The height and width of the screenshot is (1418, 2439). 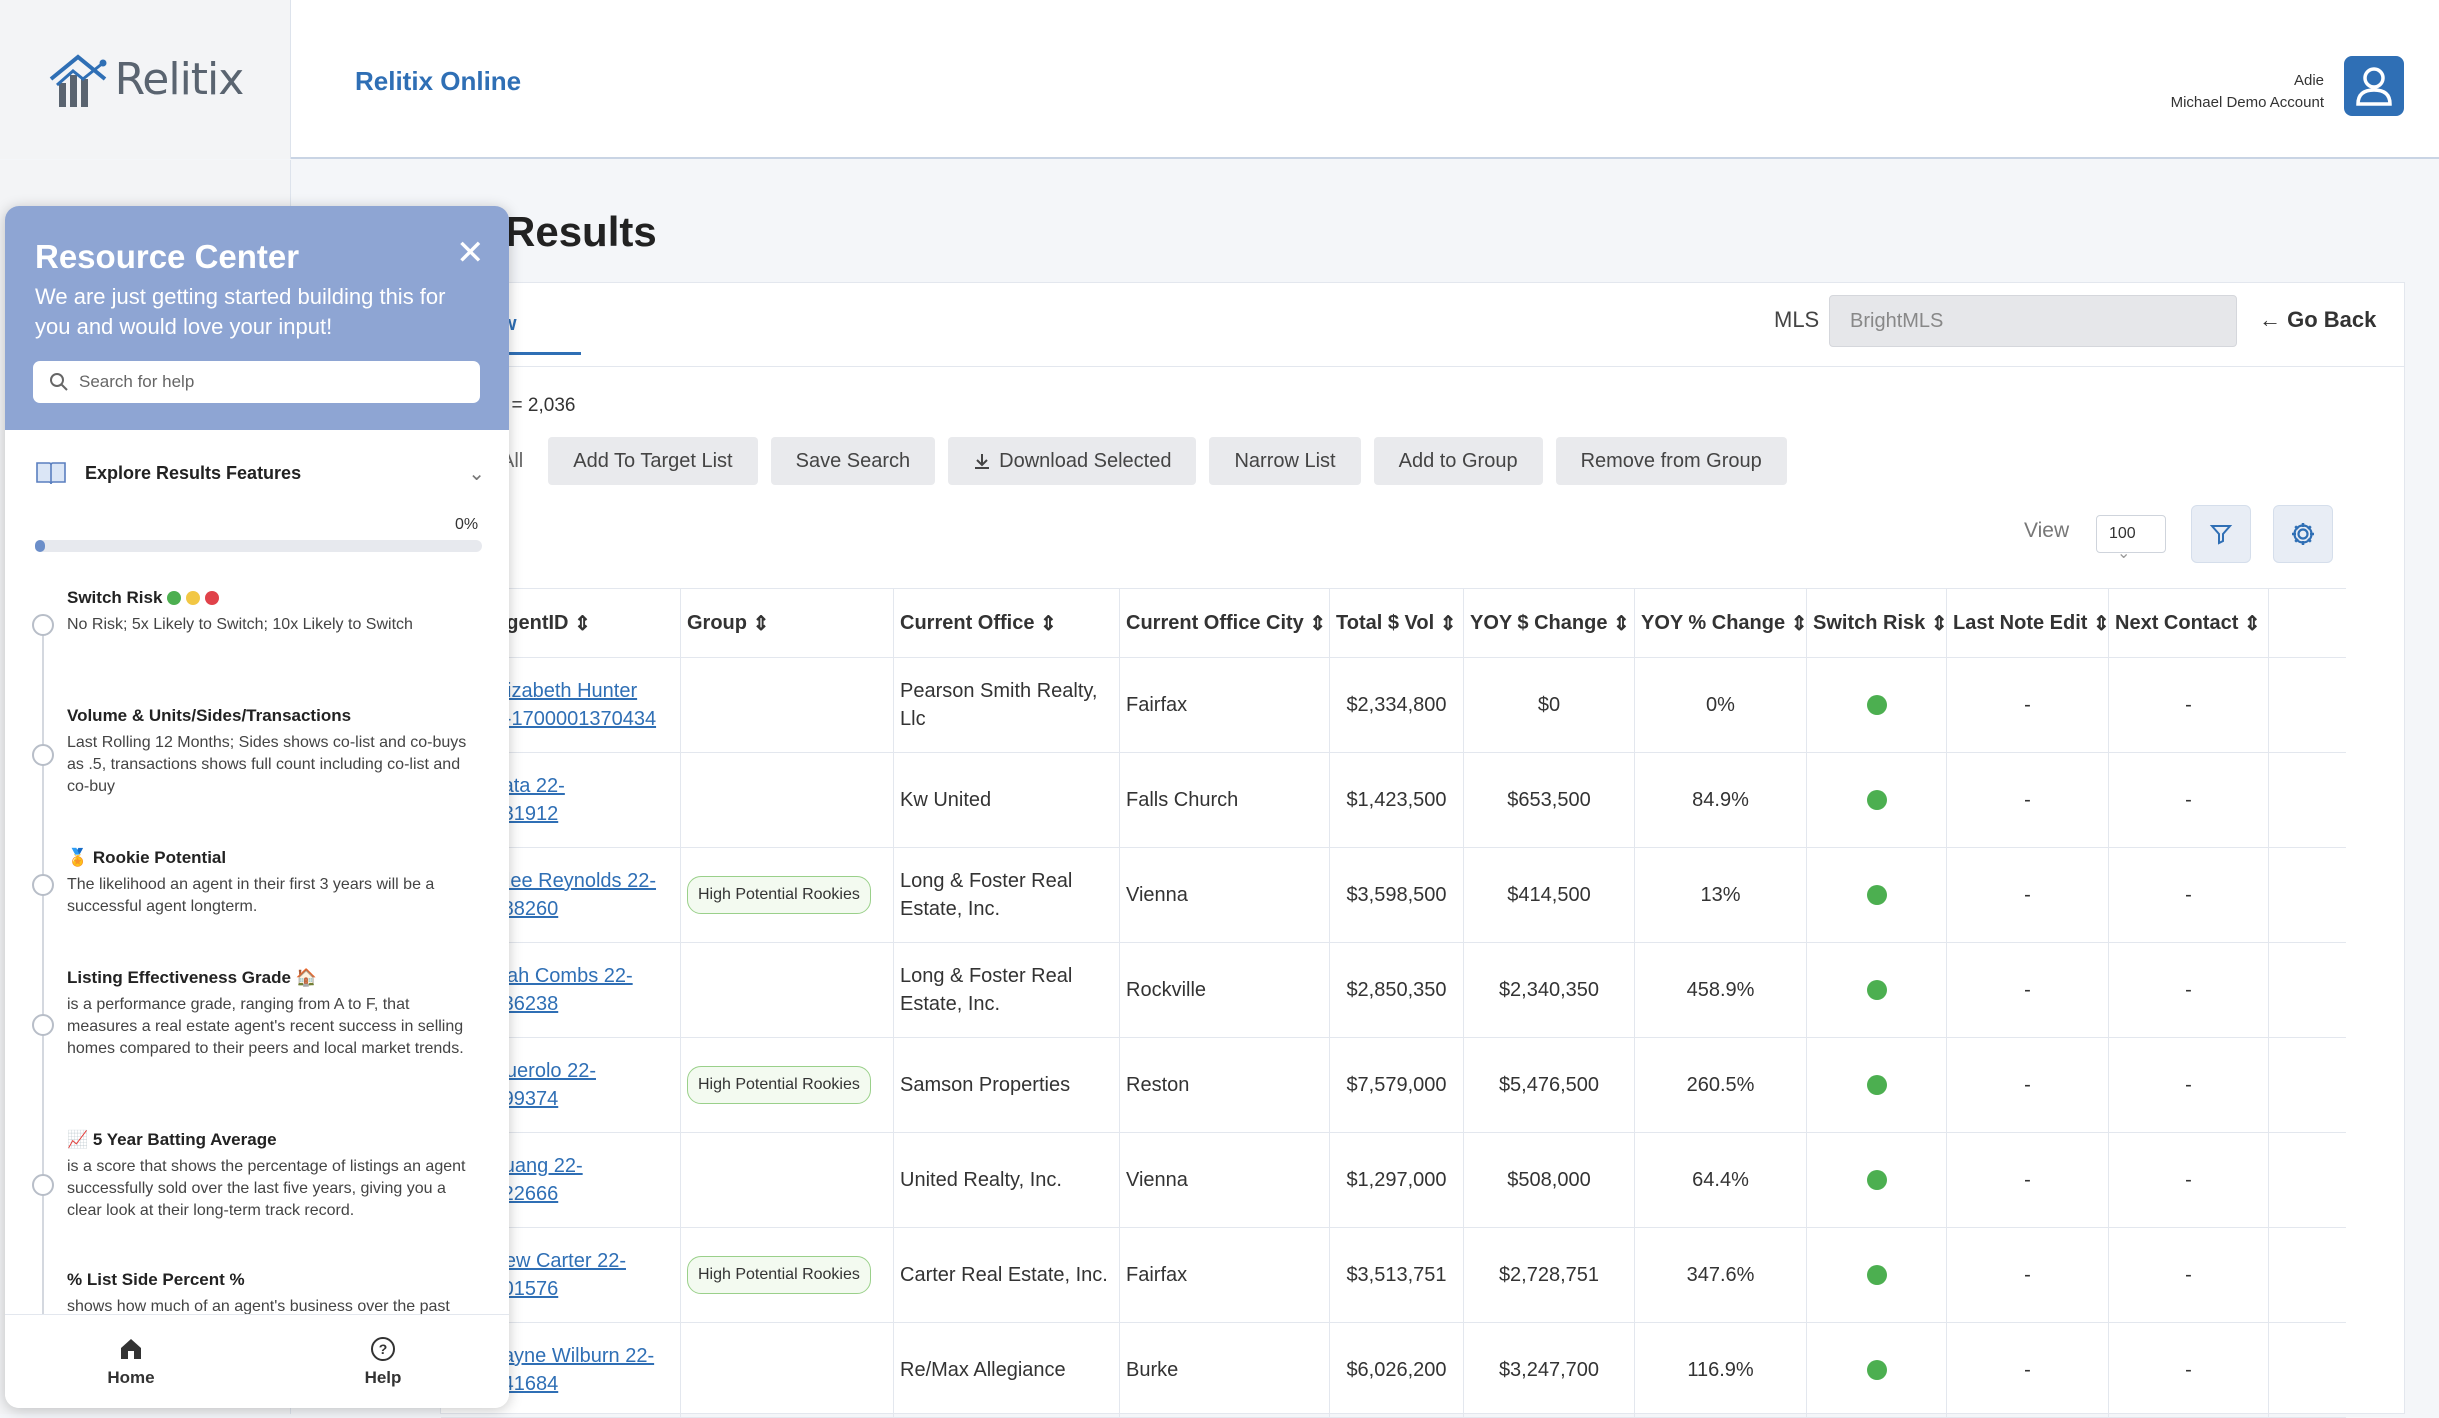 What do you see at coordinates (1721, 990) in the screenshot?
I see `yoy-percent-cell: 458.9%` at bounding box center [1721, 990].